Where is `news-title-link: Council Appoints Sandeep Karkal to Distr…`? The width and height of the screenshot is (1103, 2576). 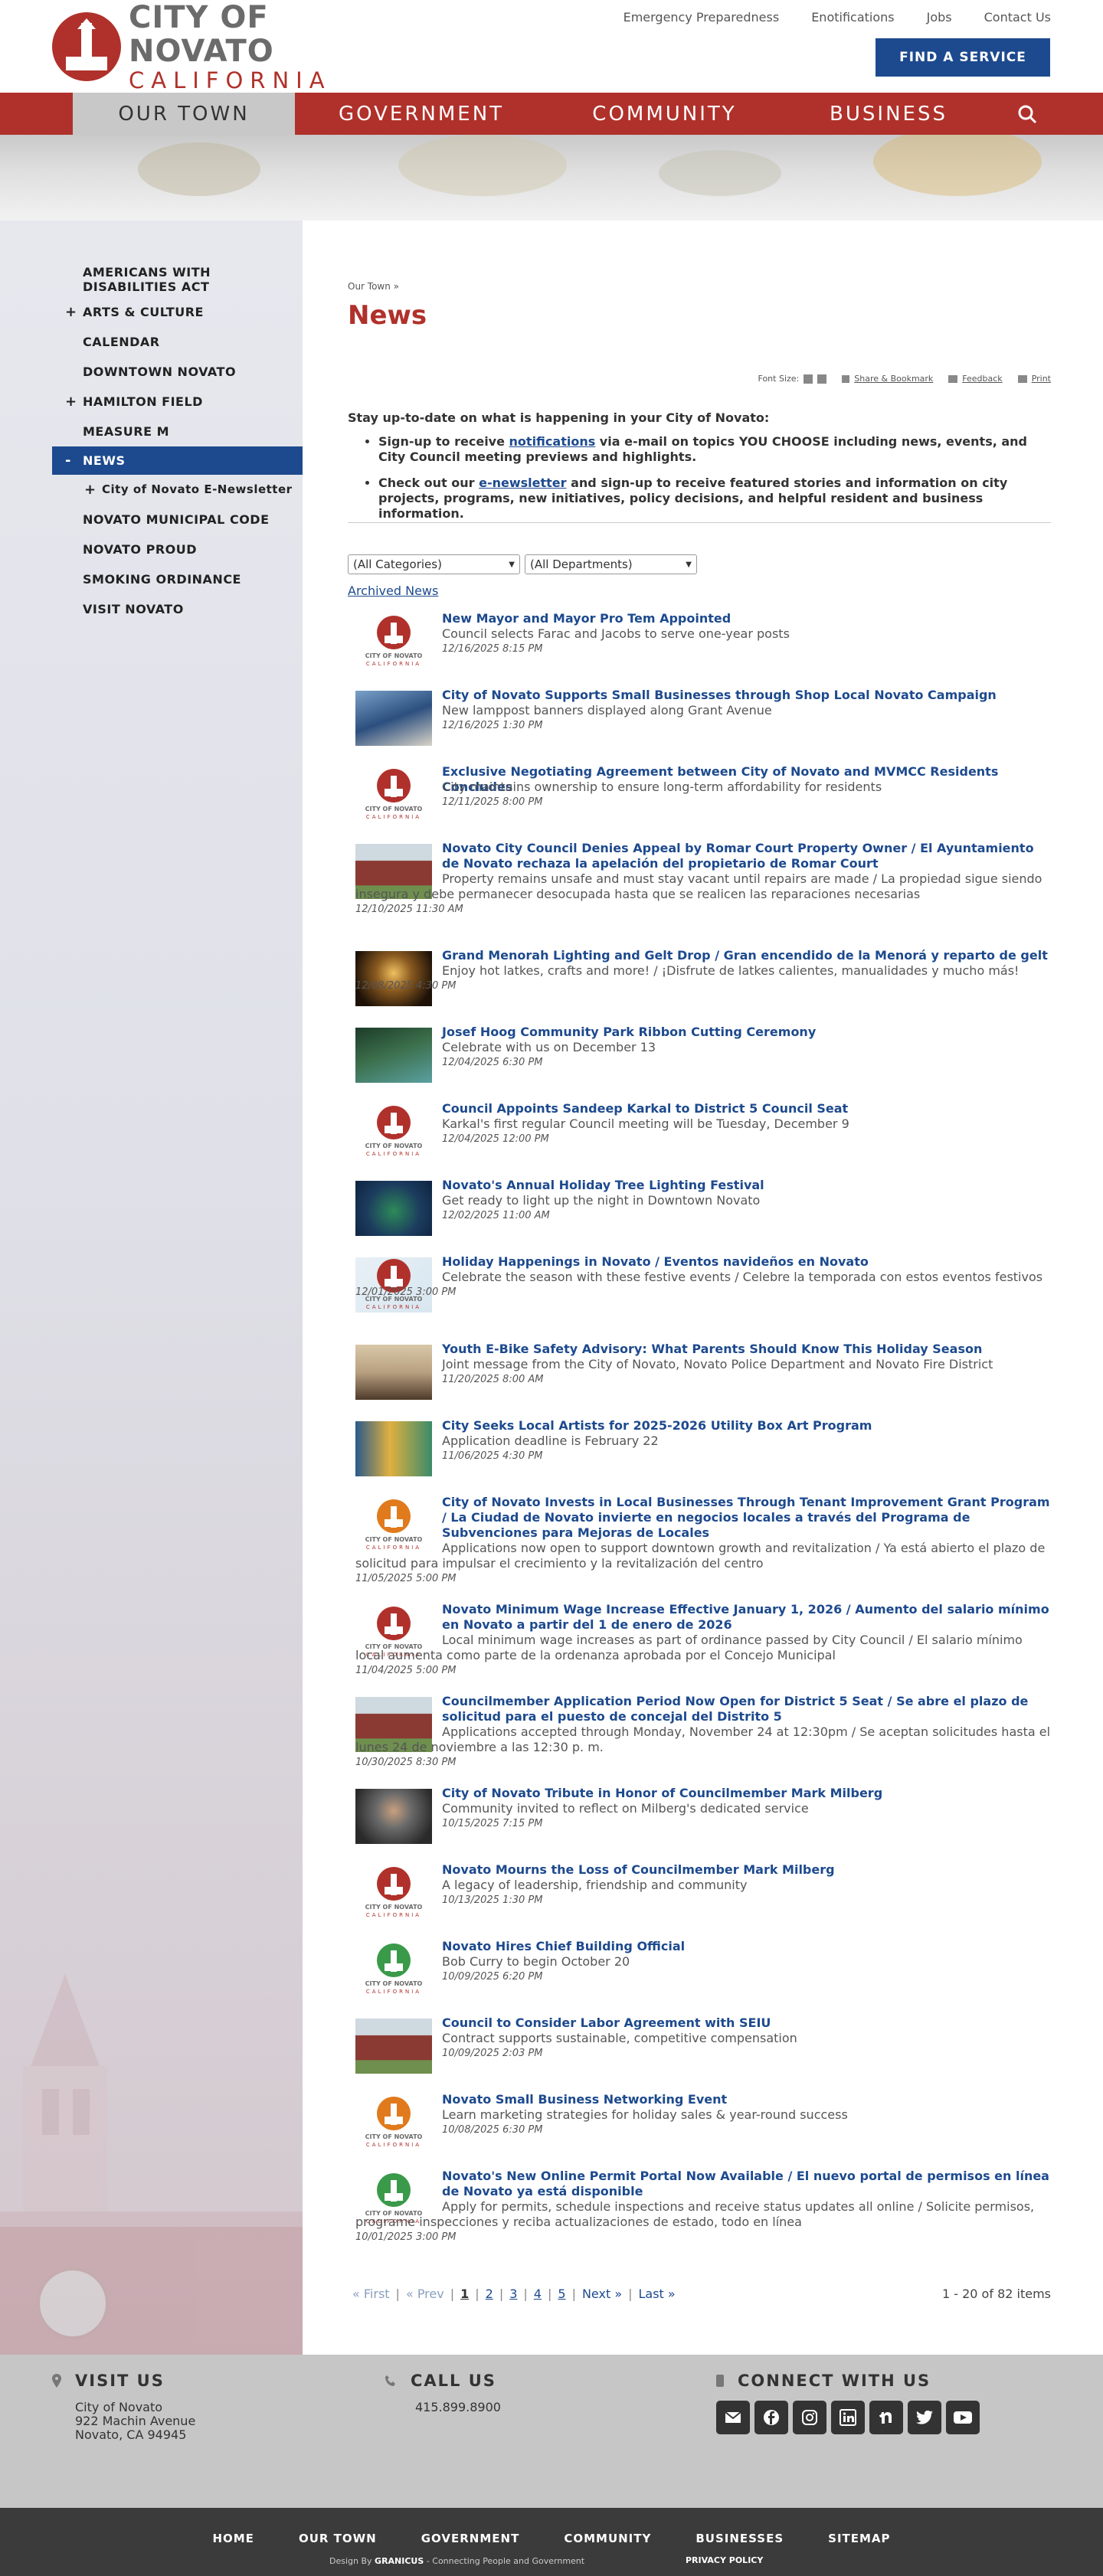
news-title-link: Council Appoints Sandeep Karkal to Distr… is located at coordinates (747, 1108).